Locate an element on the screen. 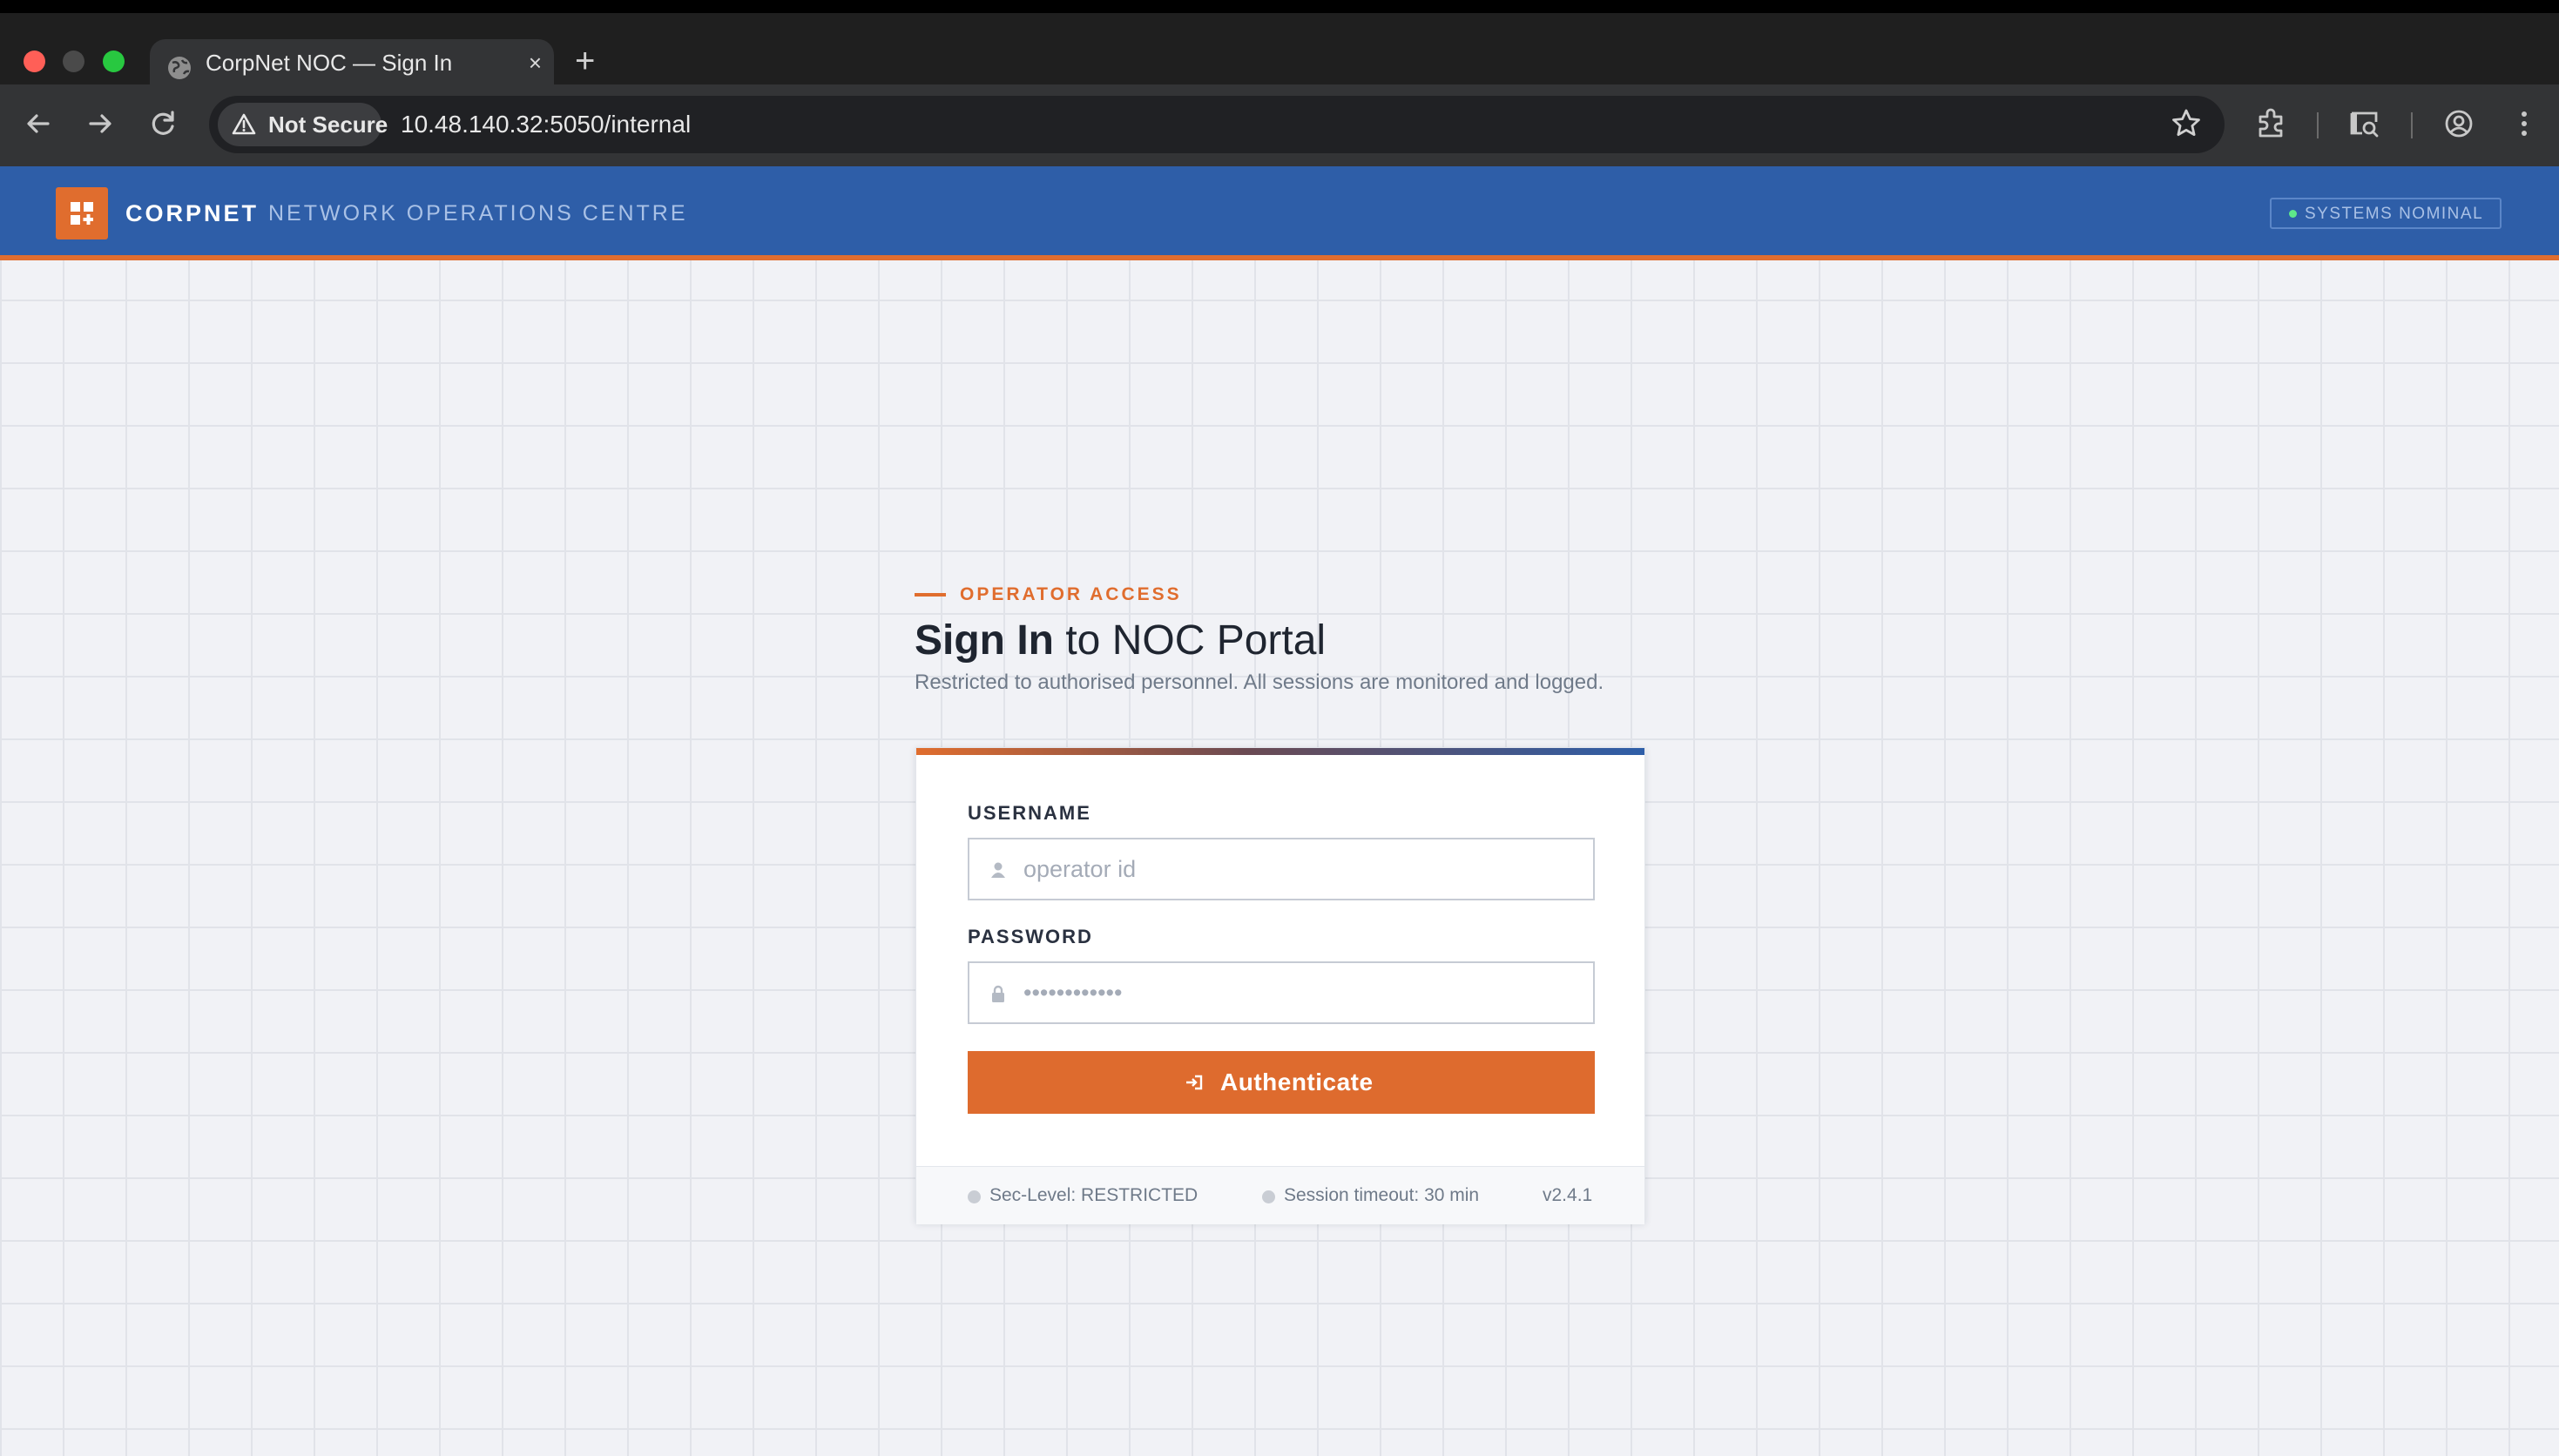 This screenshot has width=2559, height=1456. profile-account-icon is located at coordinates (2459, 123).